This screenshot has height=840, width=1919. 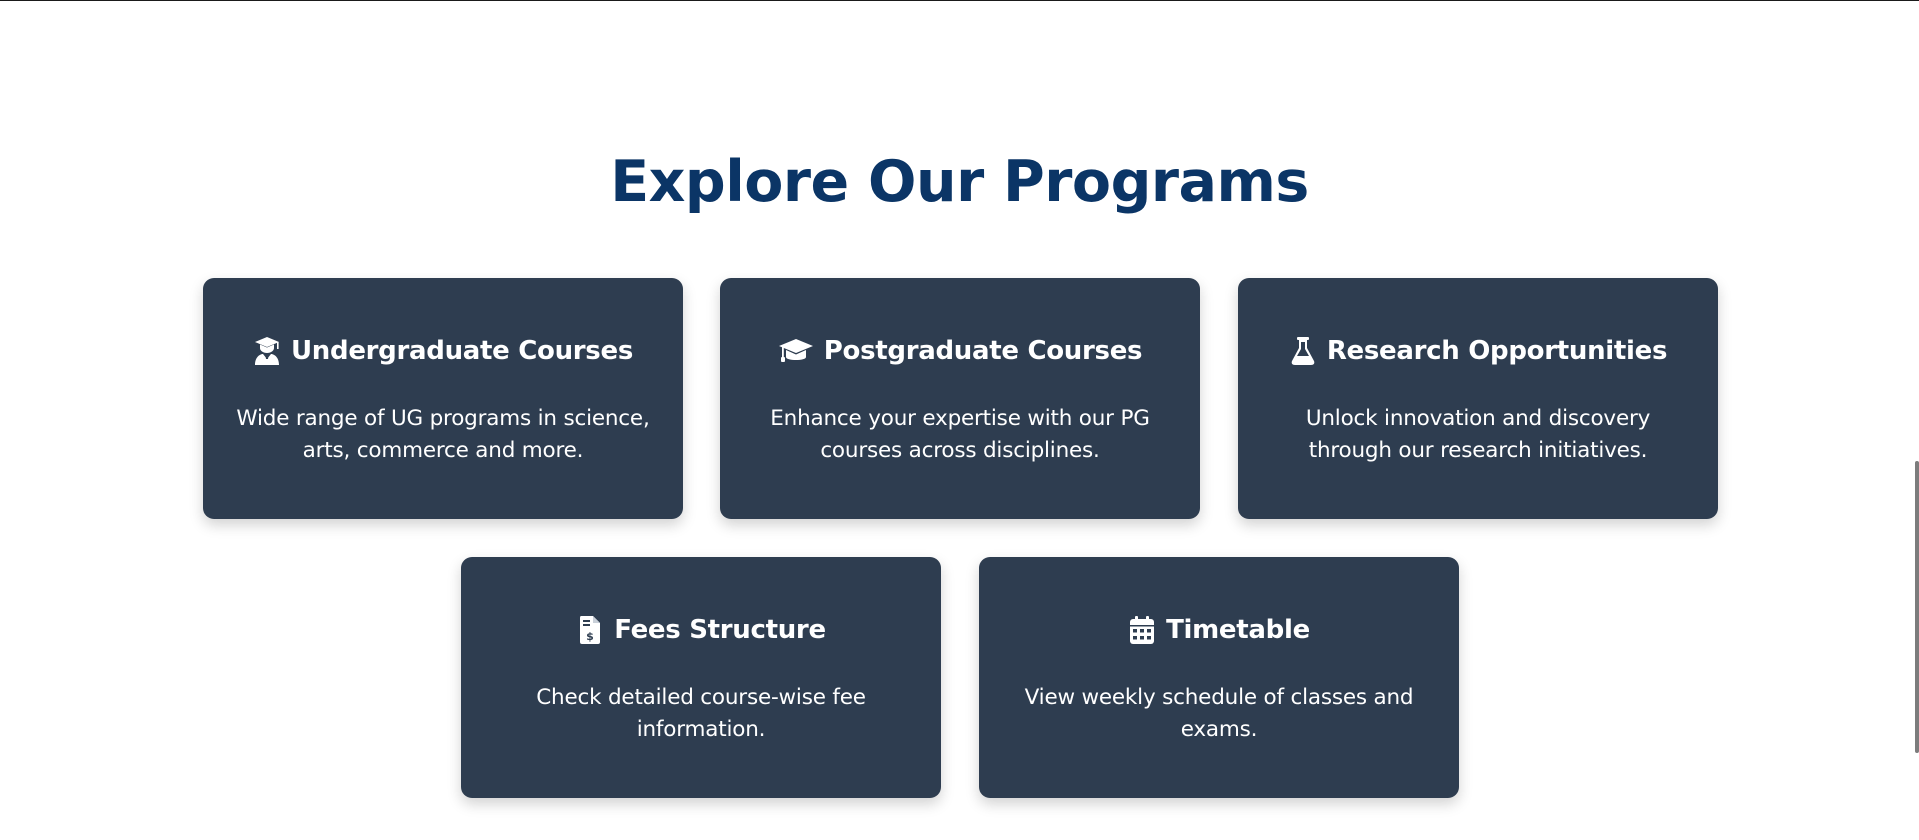 I want to click on top-divider, so click(x=959, y=0).